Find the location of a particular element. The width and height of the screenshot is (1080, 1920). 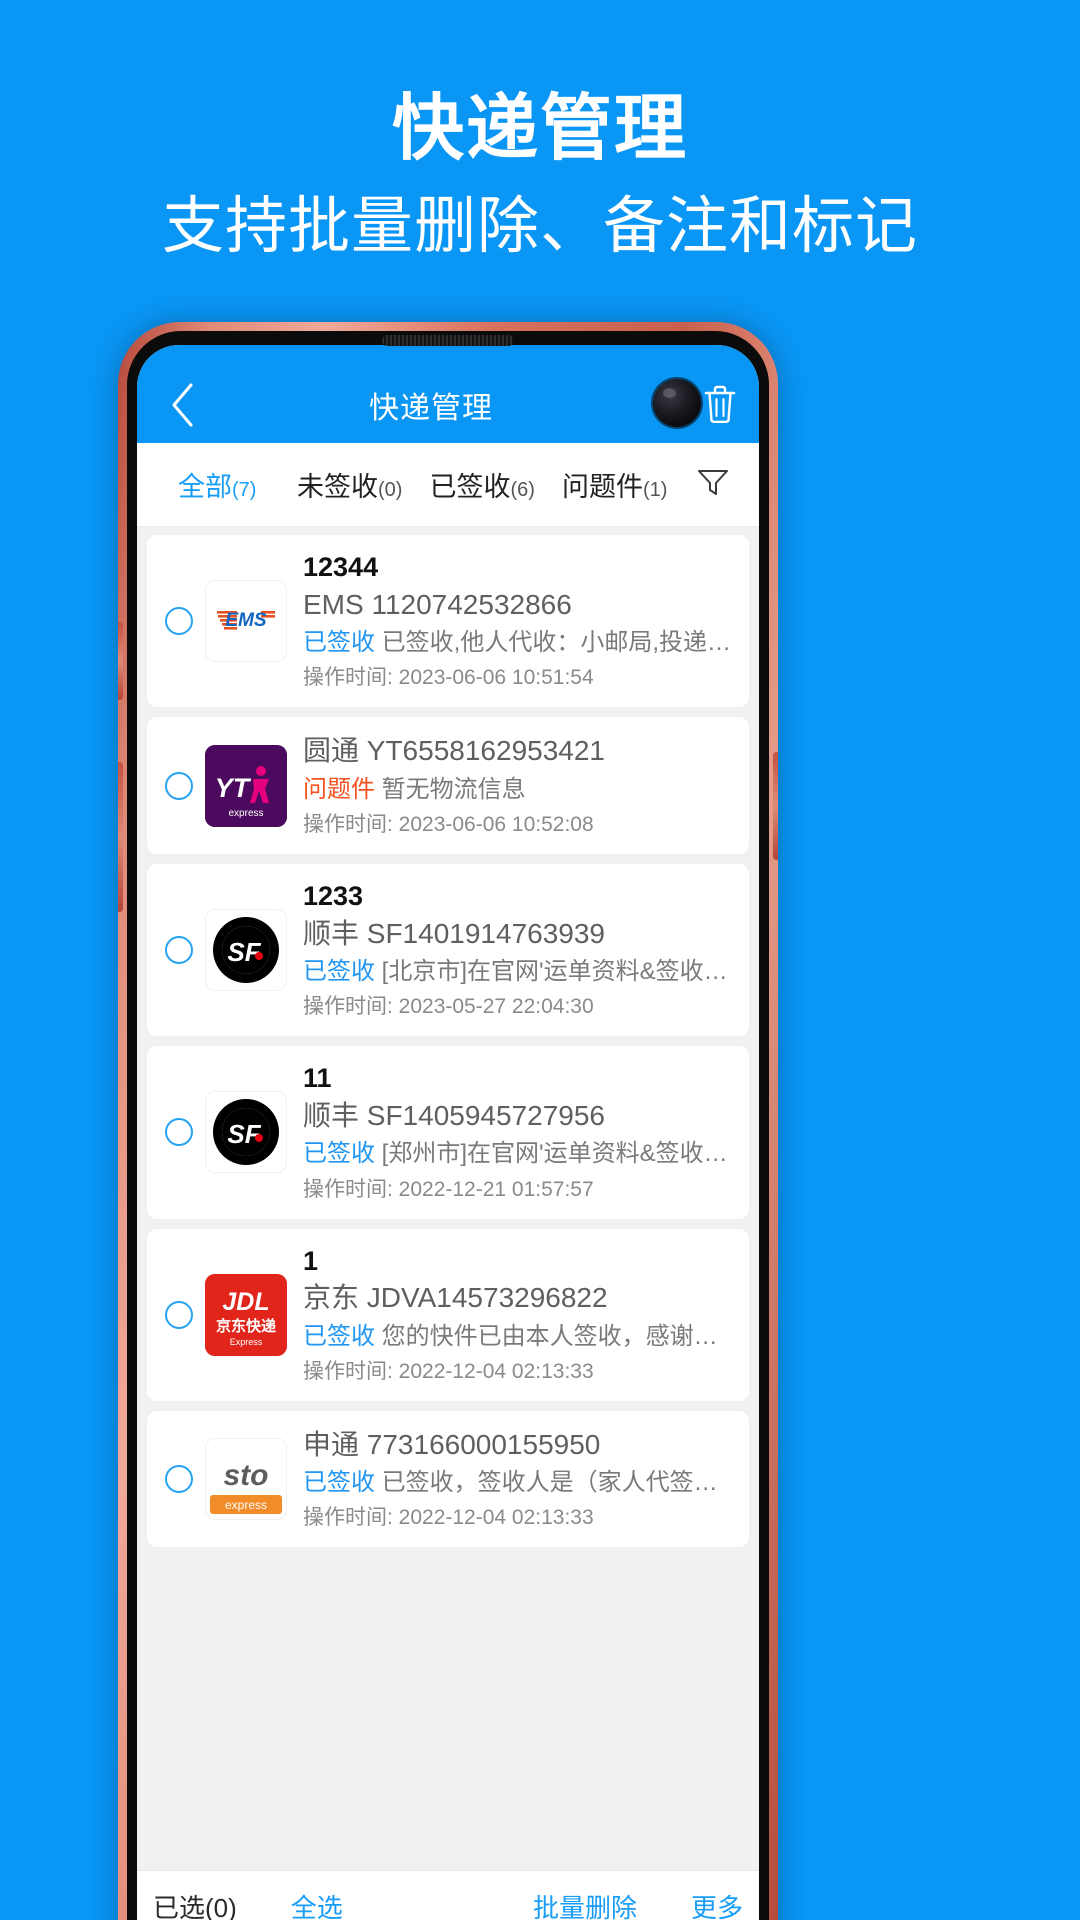

item-remark: 1233 is located at coordinates (333, 895).